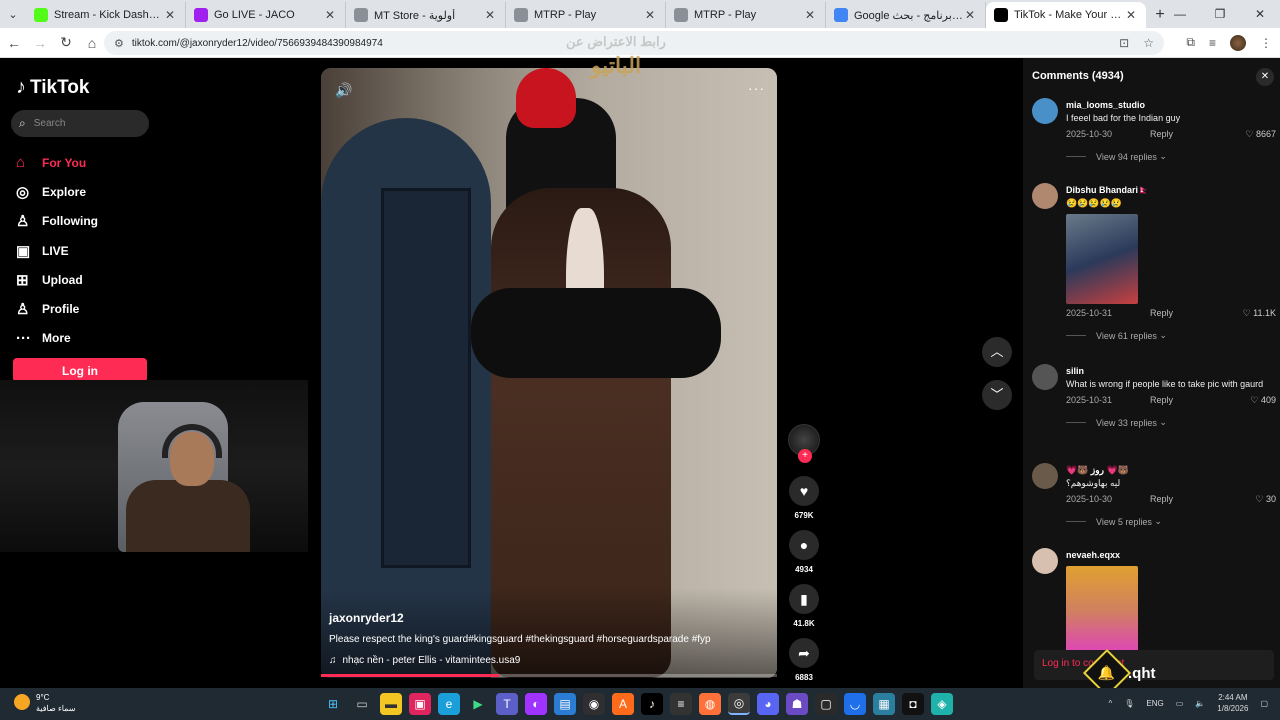 This screenshot has width=1280, height=720. What do you see at coordinates (40, 43) in the screenshot?
I see `forward-icon: →` at bounding box center [40, 43].